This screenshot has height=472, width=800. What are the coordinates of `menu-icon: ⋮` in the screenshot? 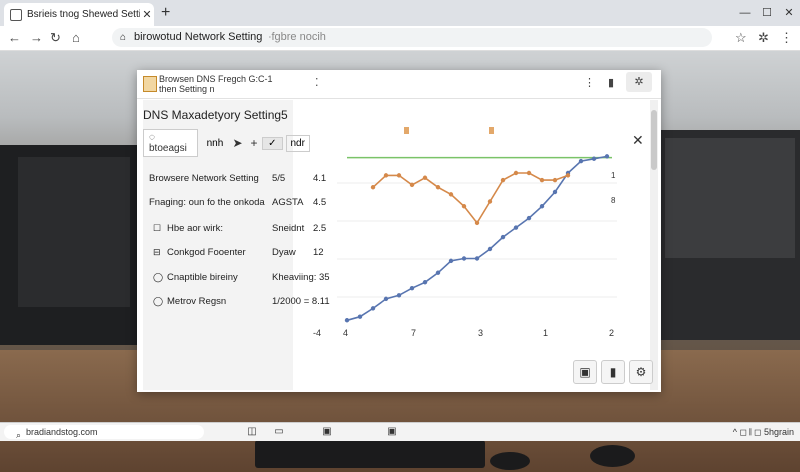 It's located at (786, 38).